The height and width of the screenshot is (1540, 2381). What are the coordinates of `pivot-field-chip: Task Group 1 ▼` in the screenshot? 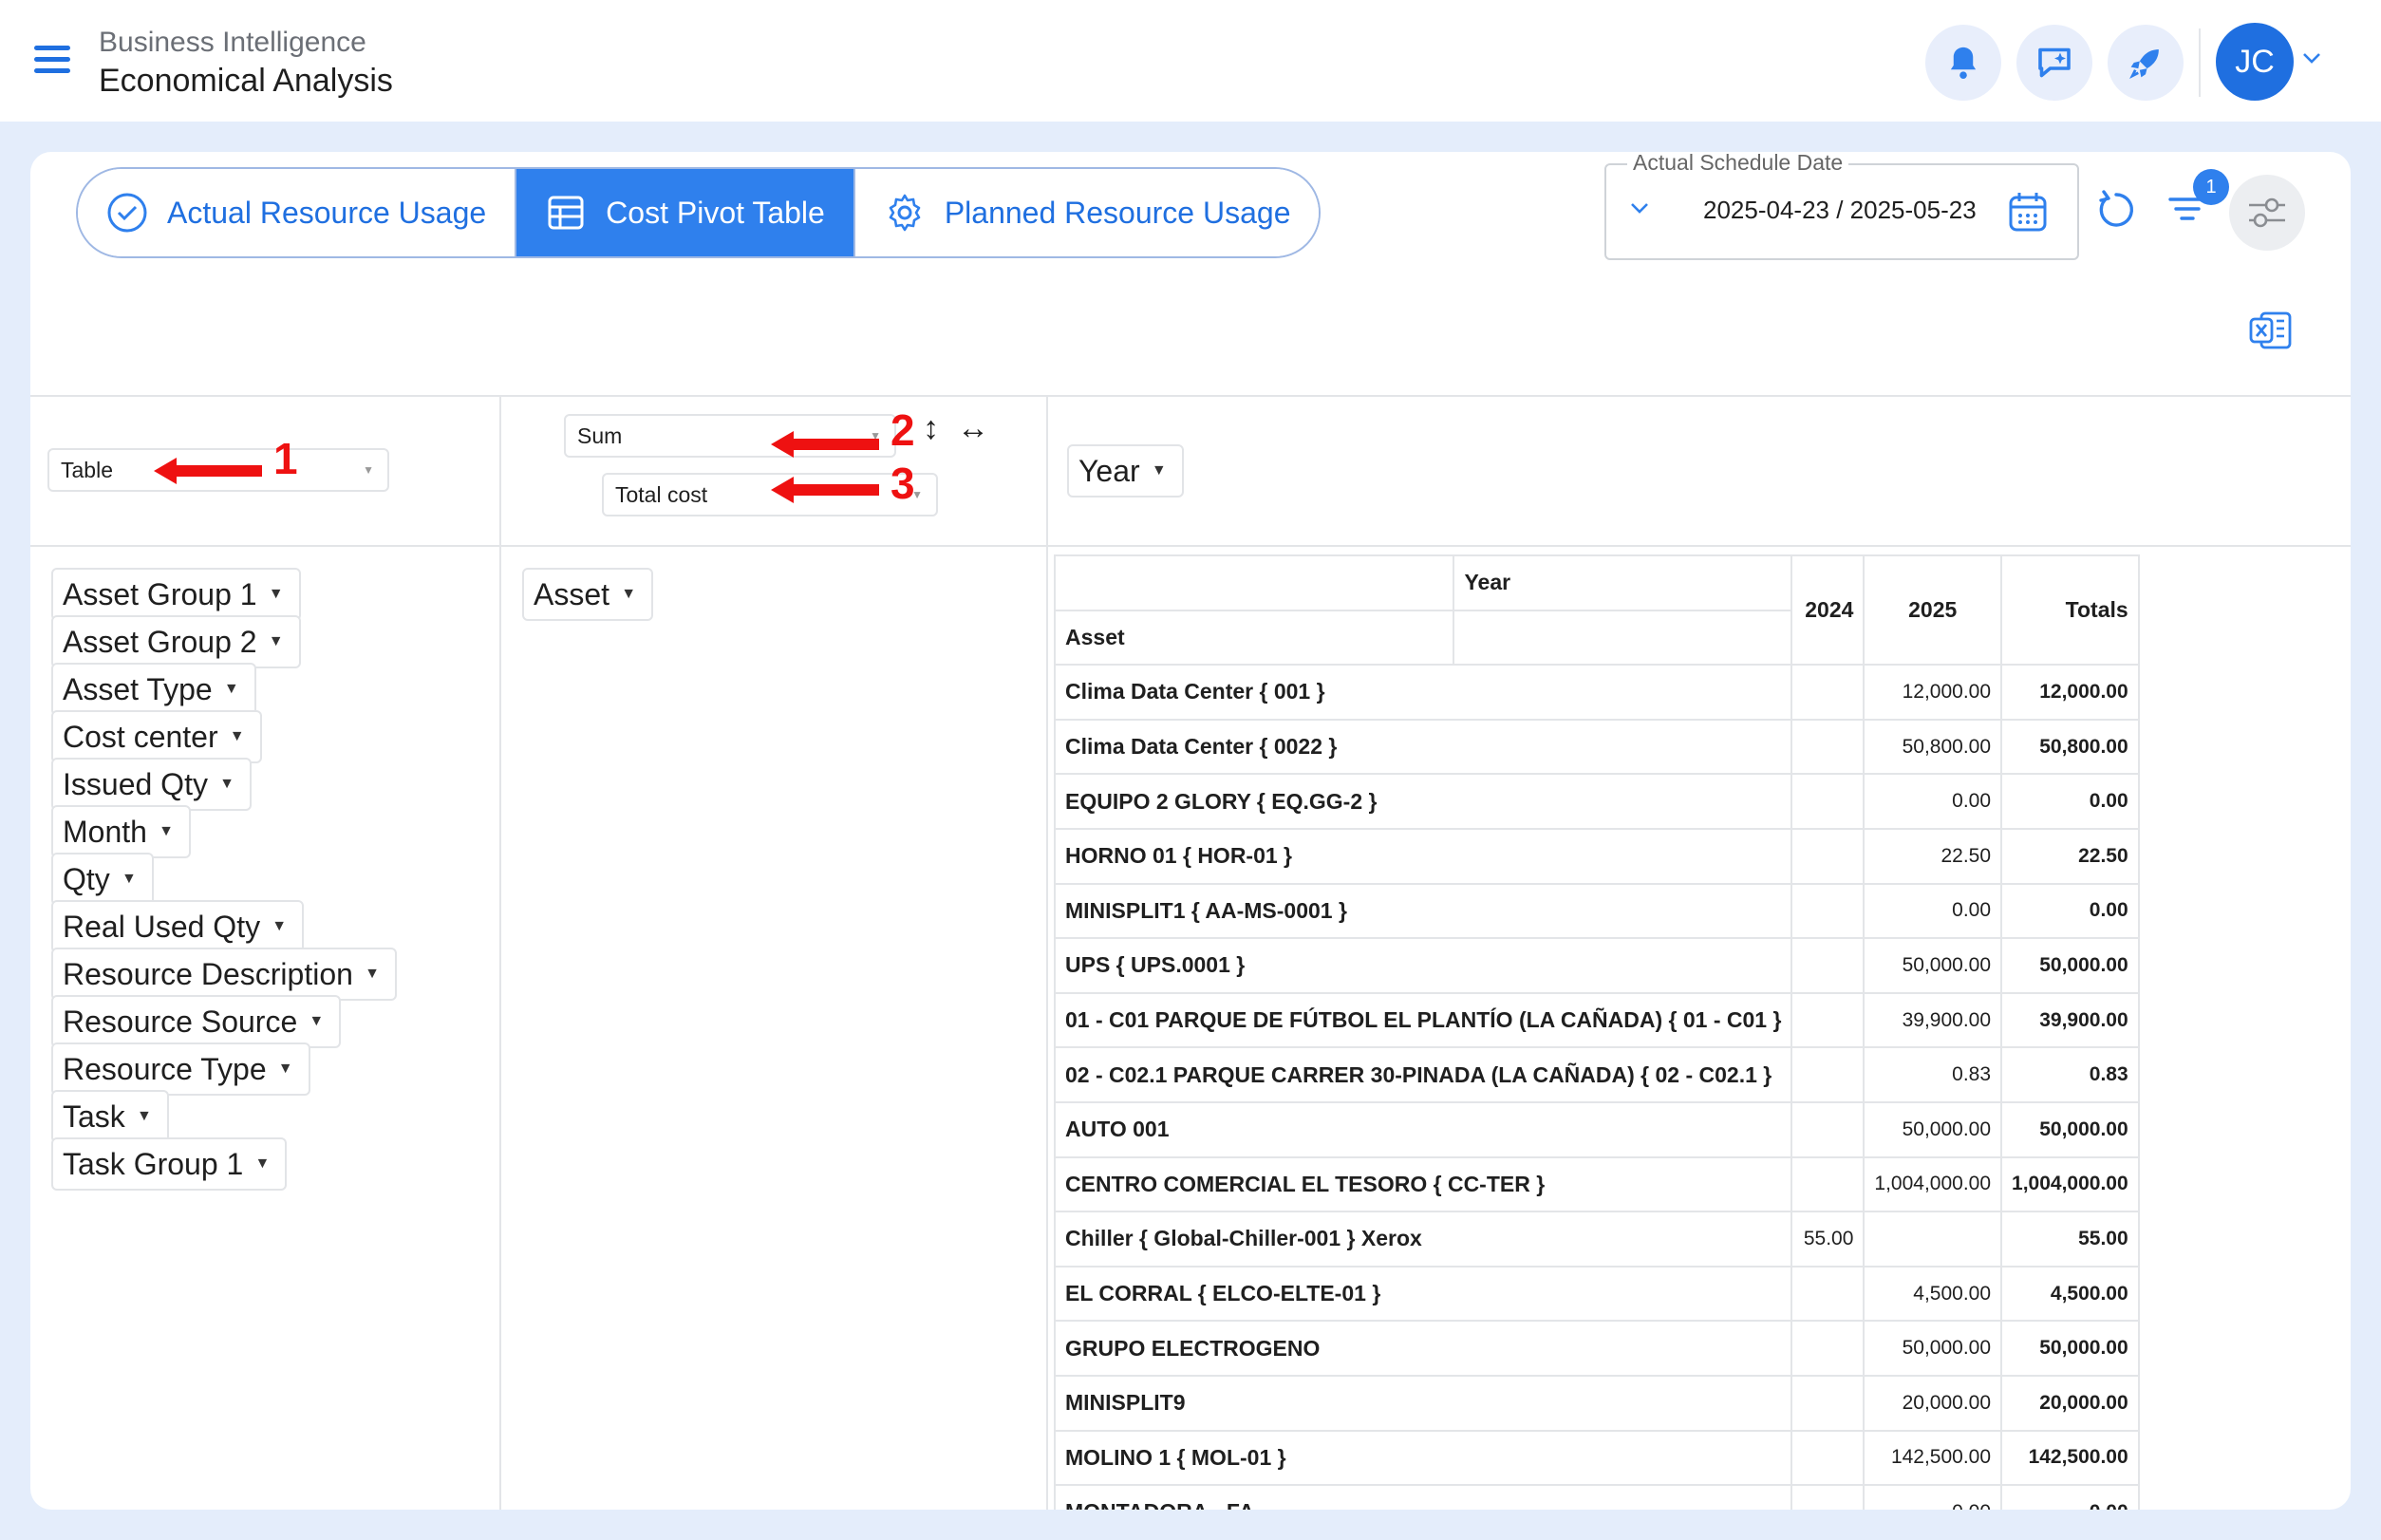 It's located at (170, 1164).